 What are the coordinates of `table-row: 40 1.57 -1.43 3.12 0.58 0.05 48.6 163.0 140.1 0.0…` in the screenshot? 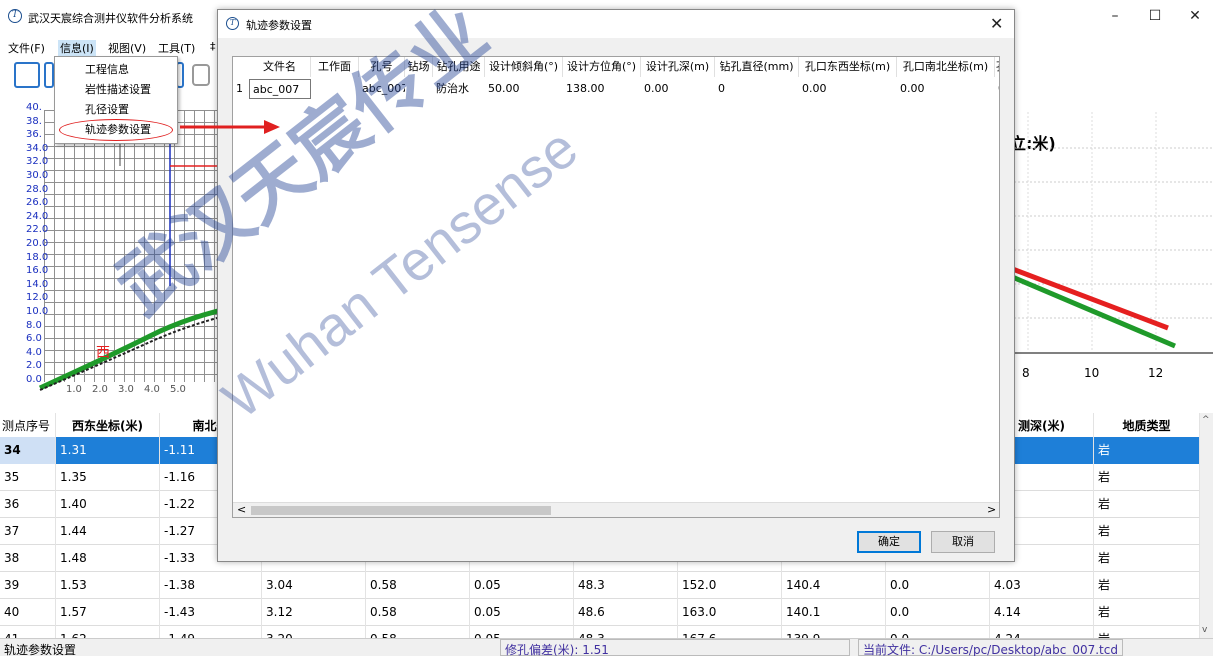 It's located at (600, 612).